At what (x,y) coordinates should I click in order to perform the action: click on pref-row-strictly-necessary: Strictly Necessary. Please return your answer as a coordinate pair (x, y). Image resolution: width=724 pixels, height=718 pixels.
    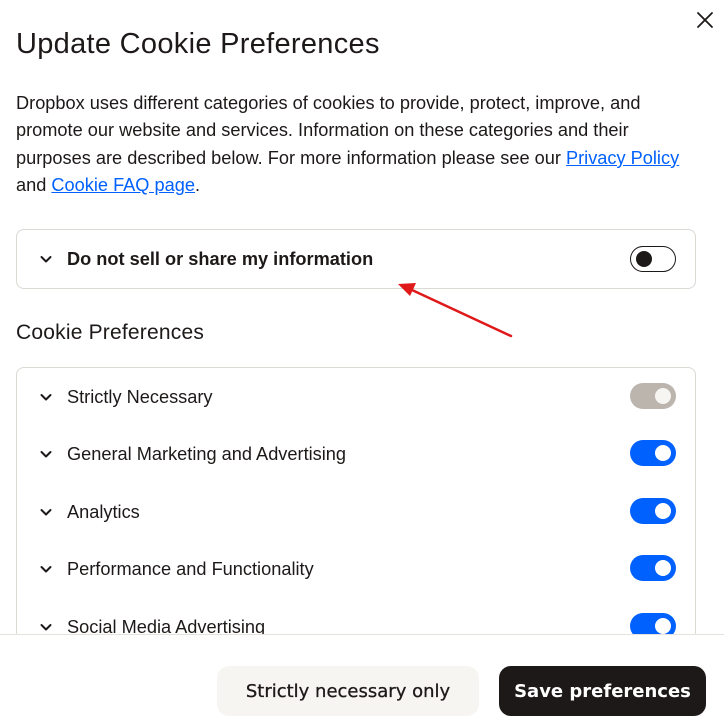
    Looking at the image, I should click on (356, 397).